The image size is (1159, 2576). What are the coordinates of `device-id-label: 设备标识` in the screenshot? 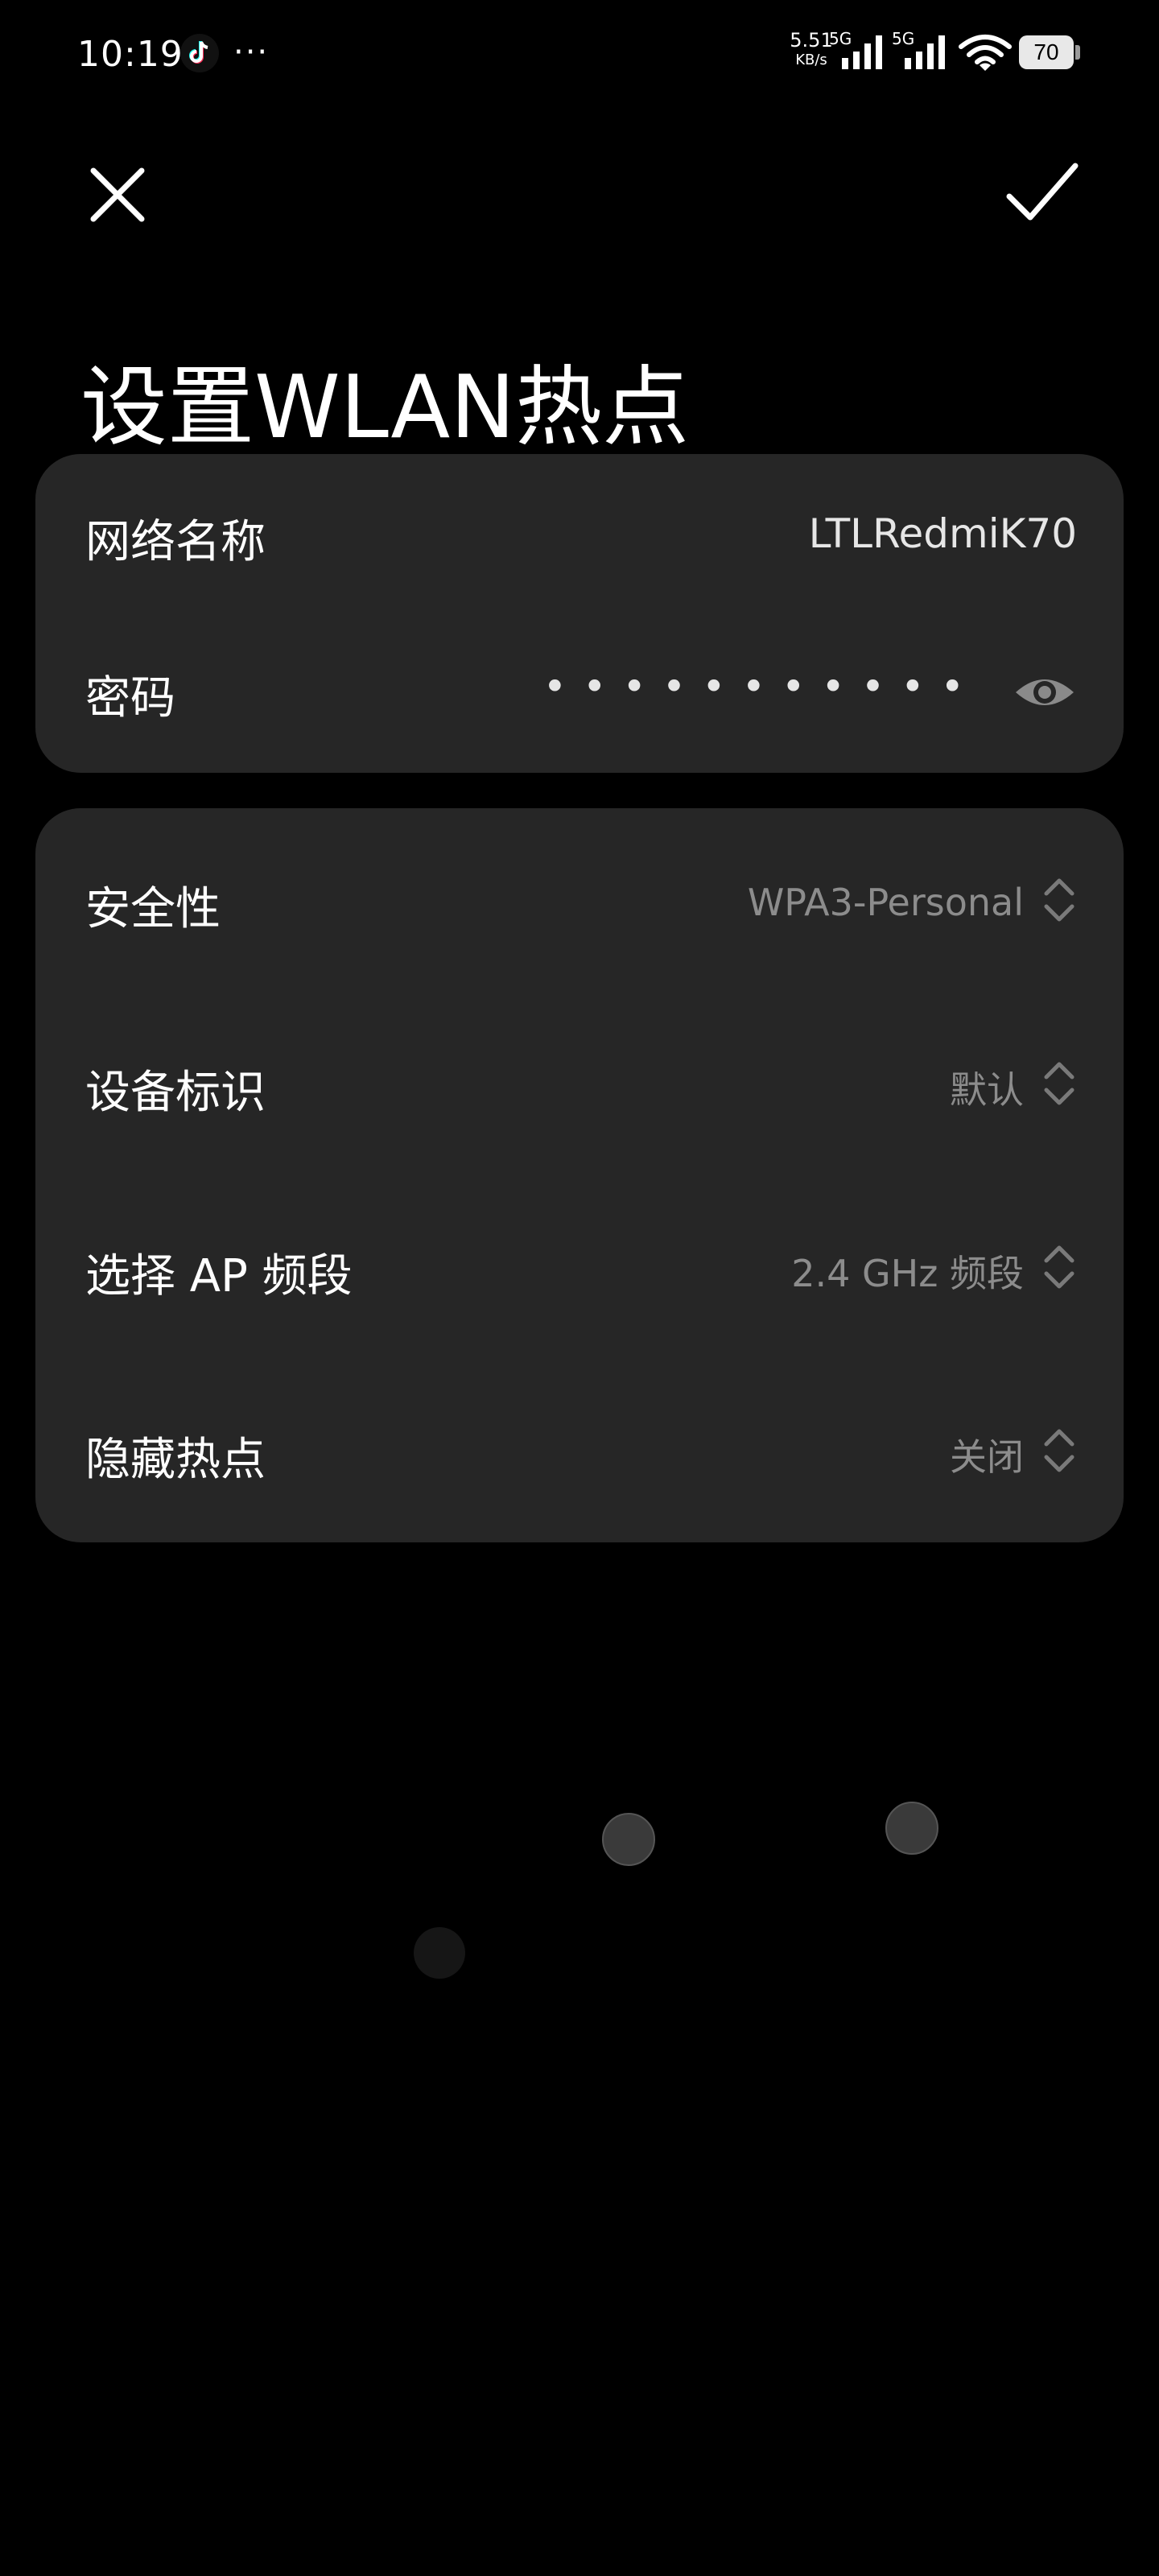 It's located at (175, 1093).